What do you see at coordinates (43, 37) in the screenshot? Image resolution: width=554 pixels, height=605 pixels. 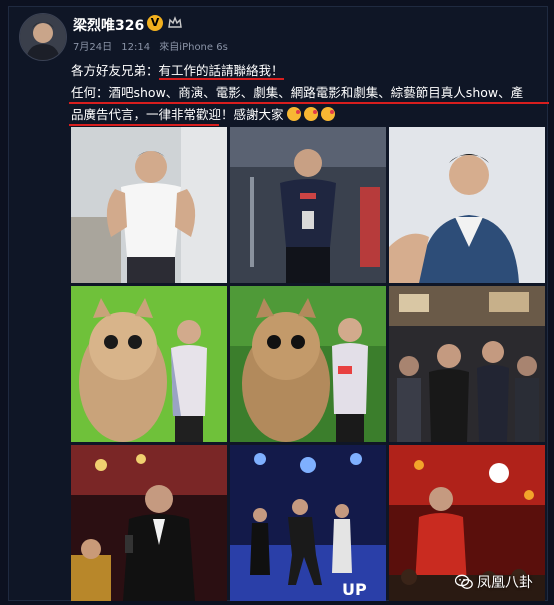 I see `avatar` at bounding box center [43, 37].